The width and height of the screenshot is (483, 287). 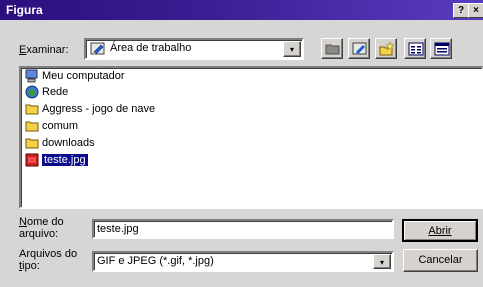 I want to click on filetype-label-line1: Arquivos do, so click(x=48, y=254).